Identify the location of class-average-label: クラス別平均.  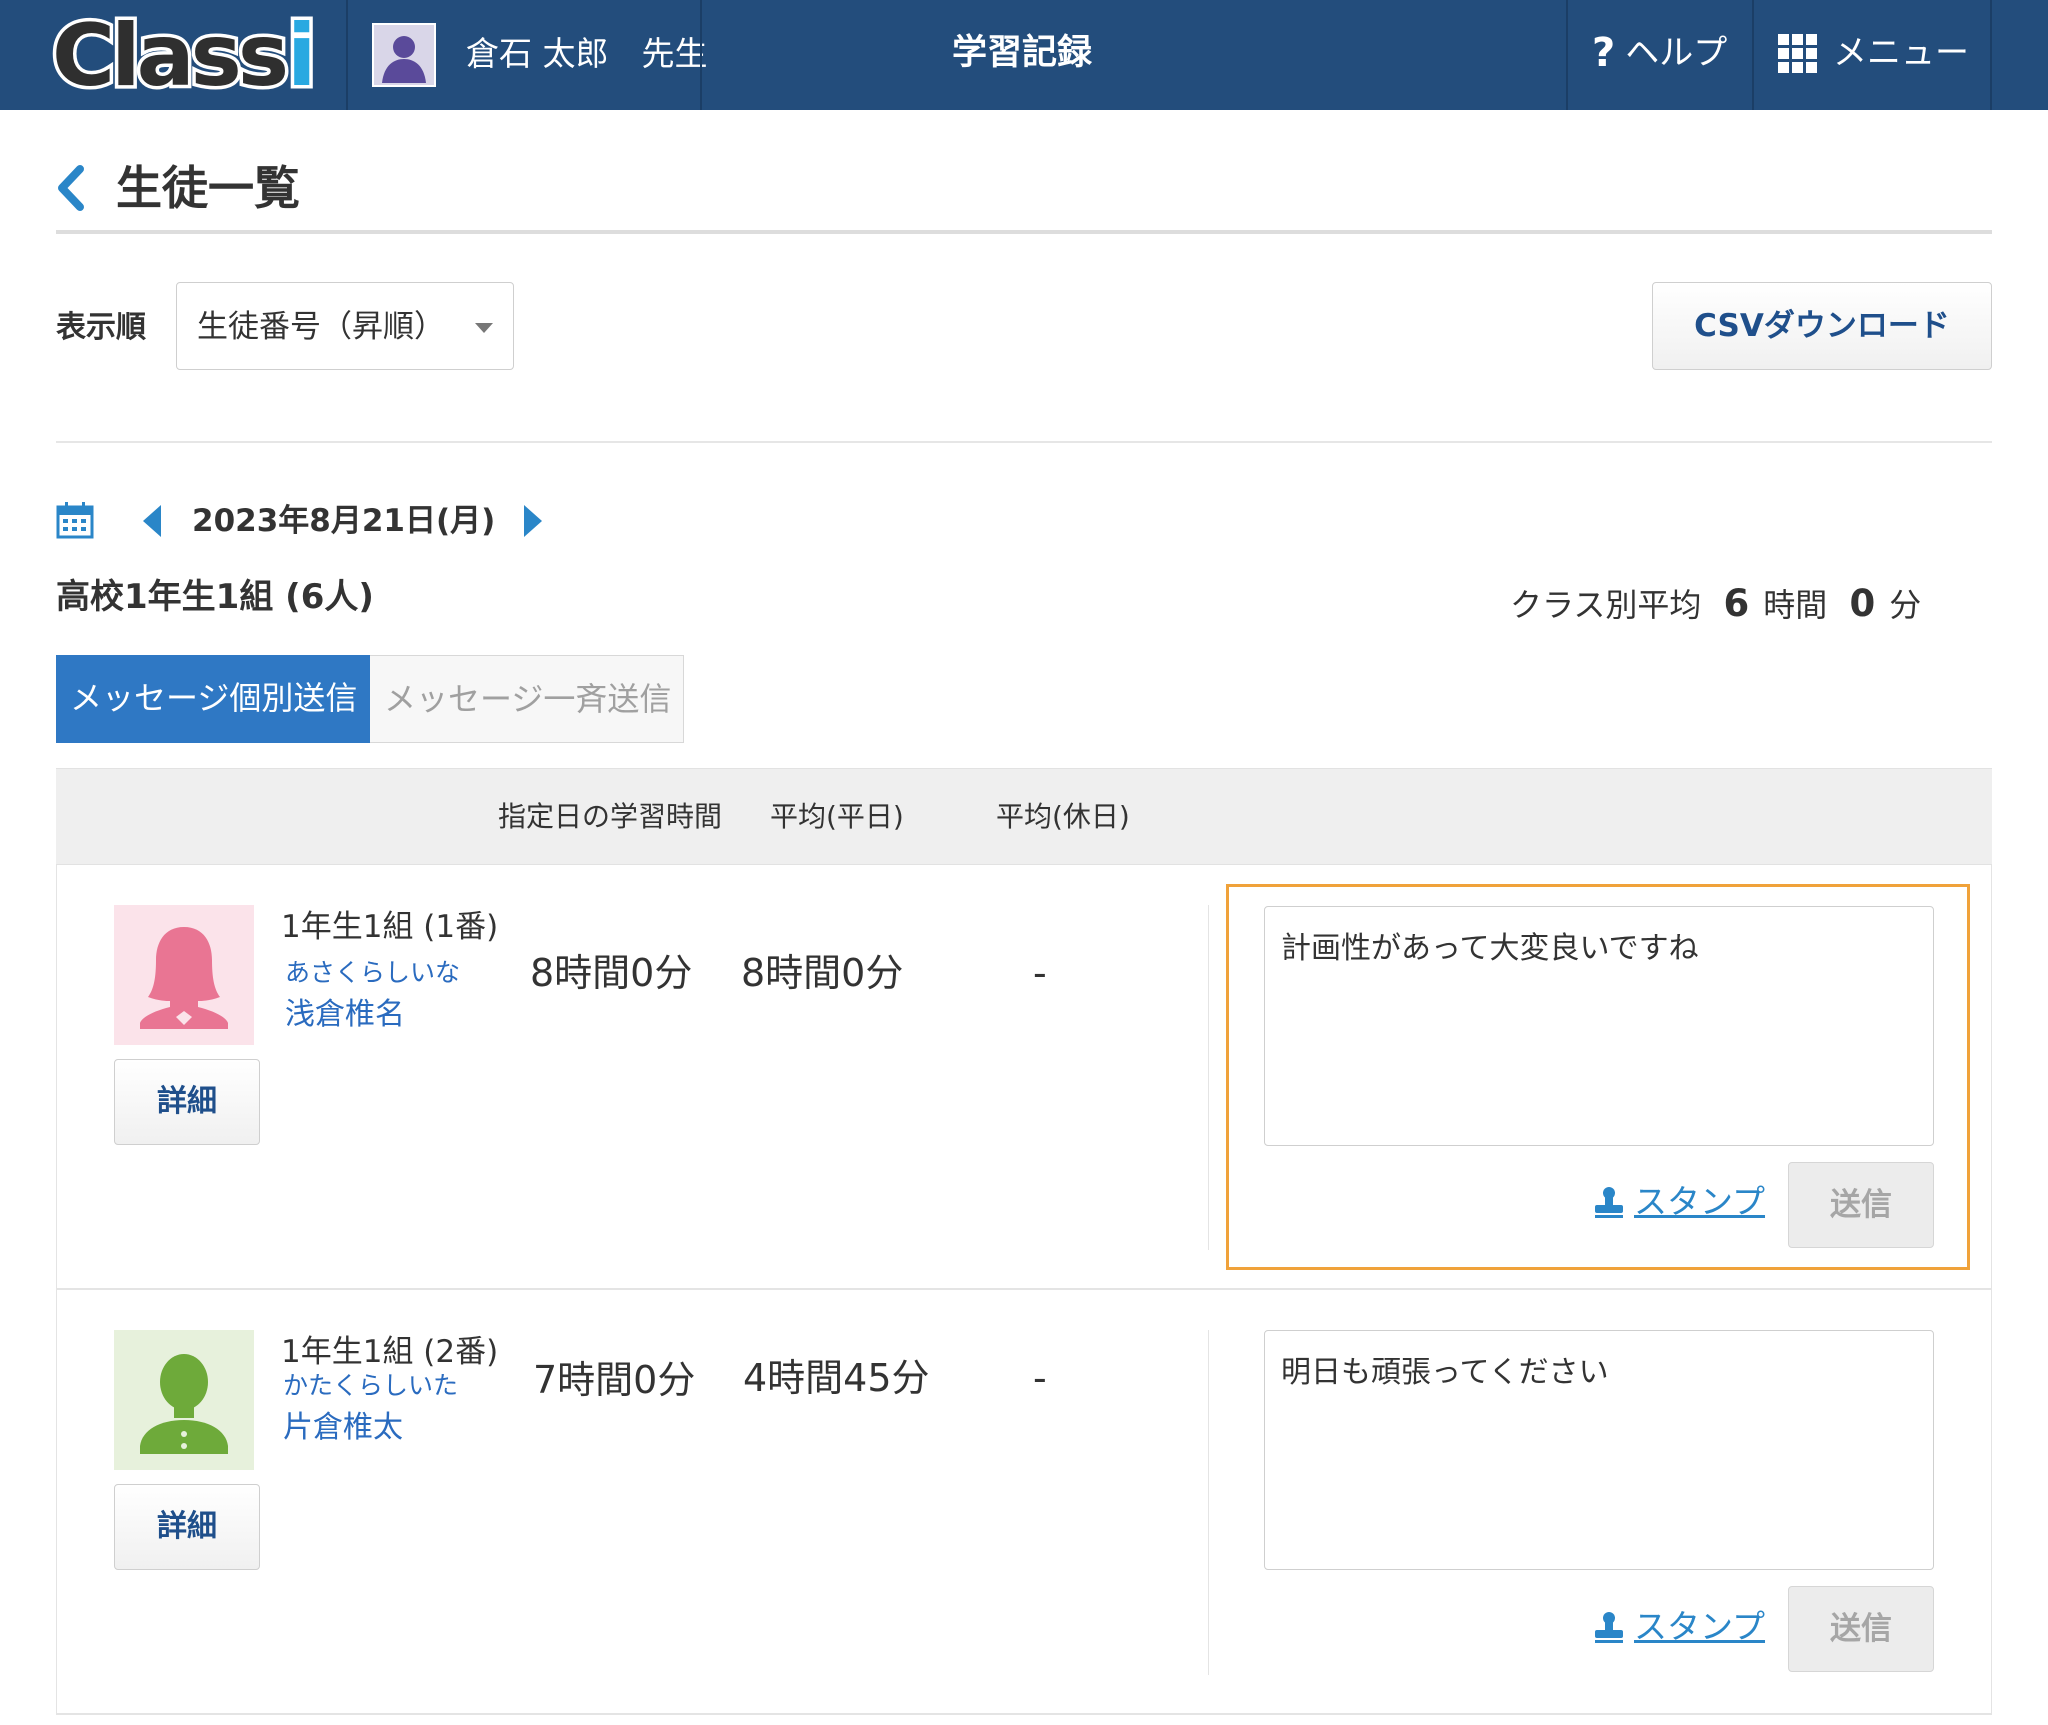
(1606, 605).